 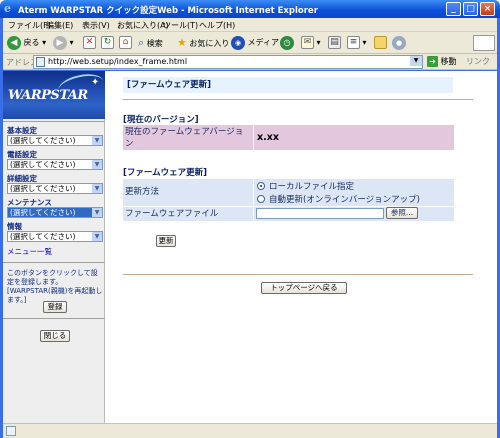 I want to click on status-bar, so click(x=250, y=430).